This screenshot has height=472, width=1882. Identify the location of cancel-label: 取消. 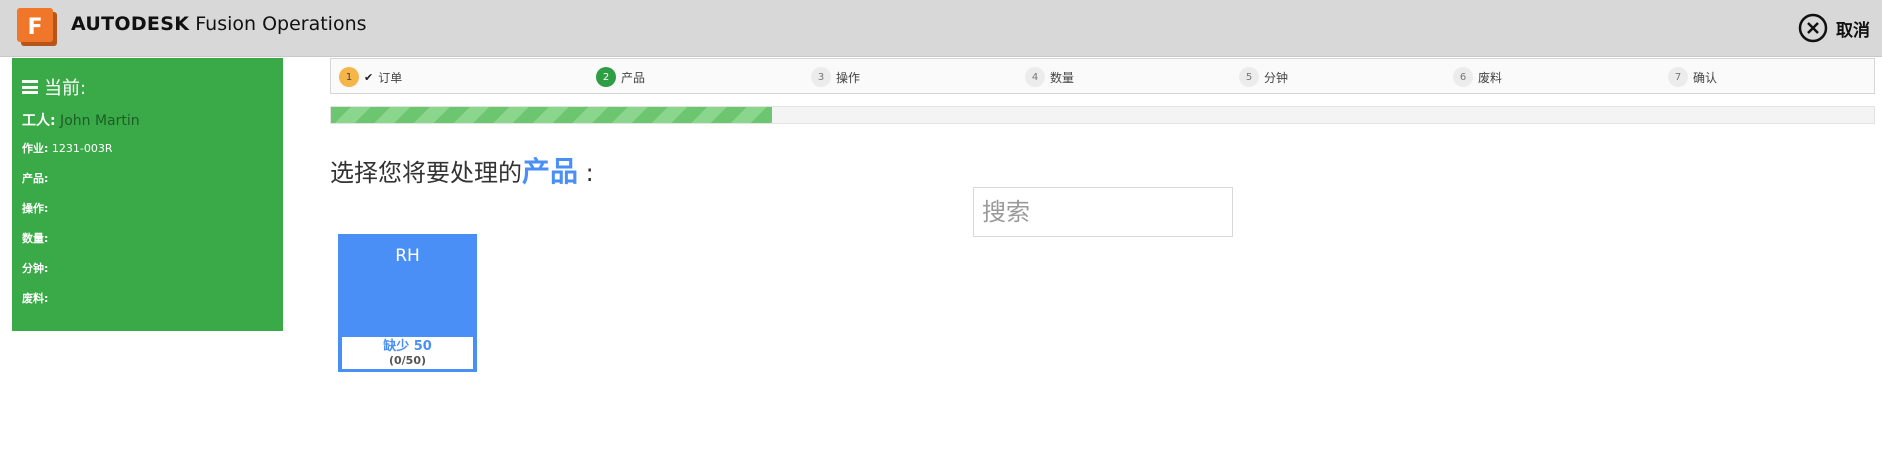
(1853, 30).